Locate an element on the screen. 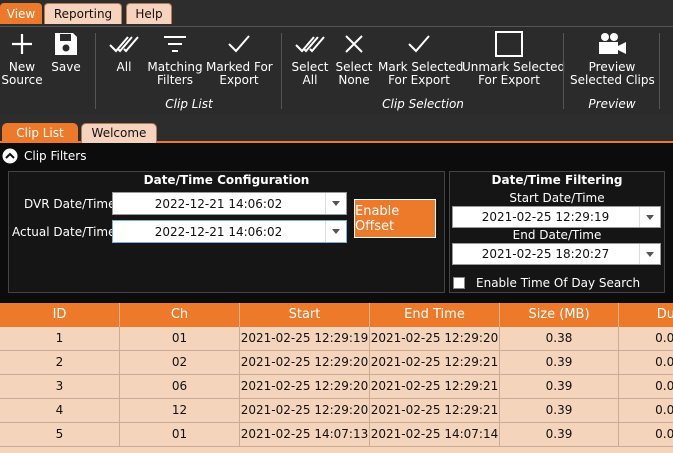  filter-icon is located at coordinates (175, 44).